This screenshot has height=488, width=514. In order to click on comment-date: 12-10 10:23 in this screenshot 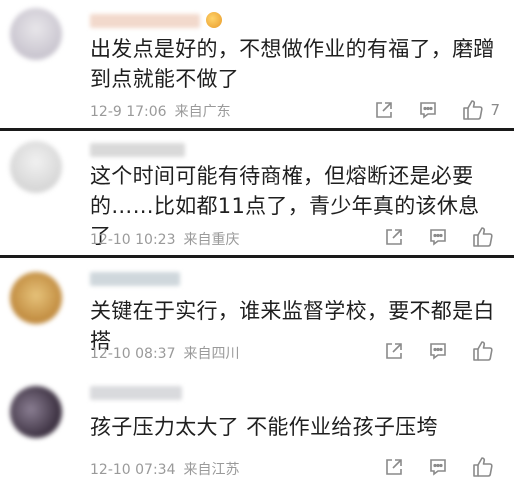, I will do `click(133, 240)`.